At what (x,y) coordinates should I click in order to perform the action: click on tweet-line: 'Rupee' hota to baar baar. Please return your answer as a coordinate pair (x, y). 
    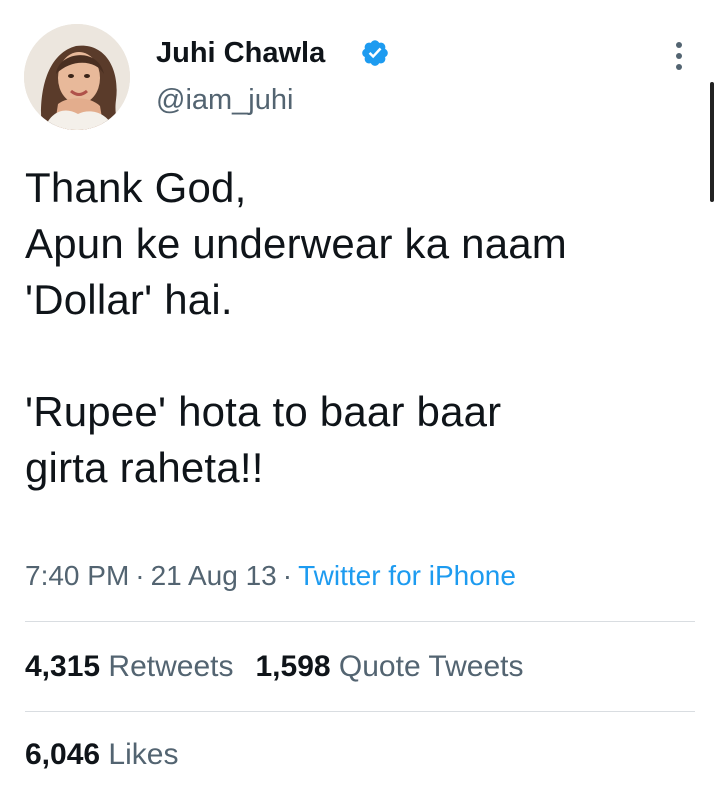
    Looking at the image, I should click on (263, 411).